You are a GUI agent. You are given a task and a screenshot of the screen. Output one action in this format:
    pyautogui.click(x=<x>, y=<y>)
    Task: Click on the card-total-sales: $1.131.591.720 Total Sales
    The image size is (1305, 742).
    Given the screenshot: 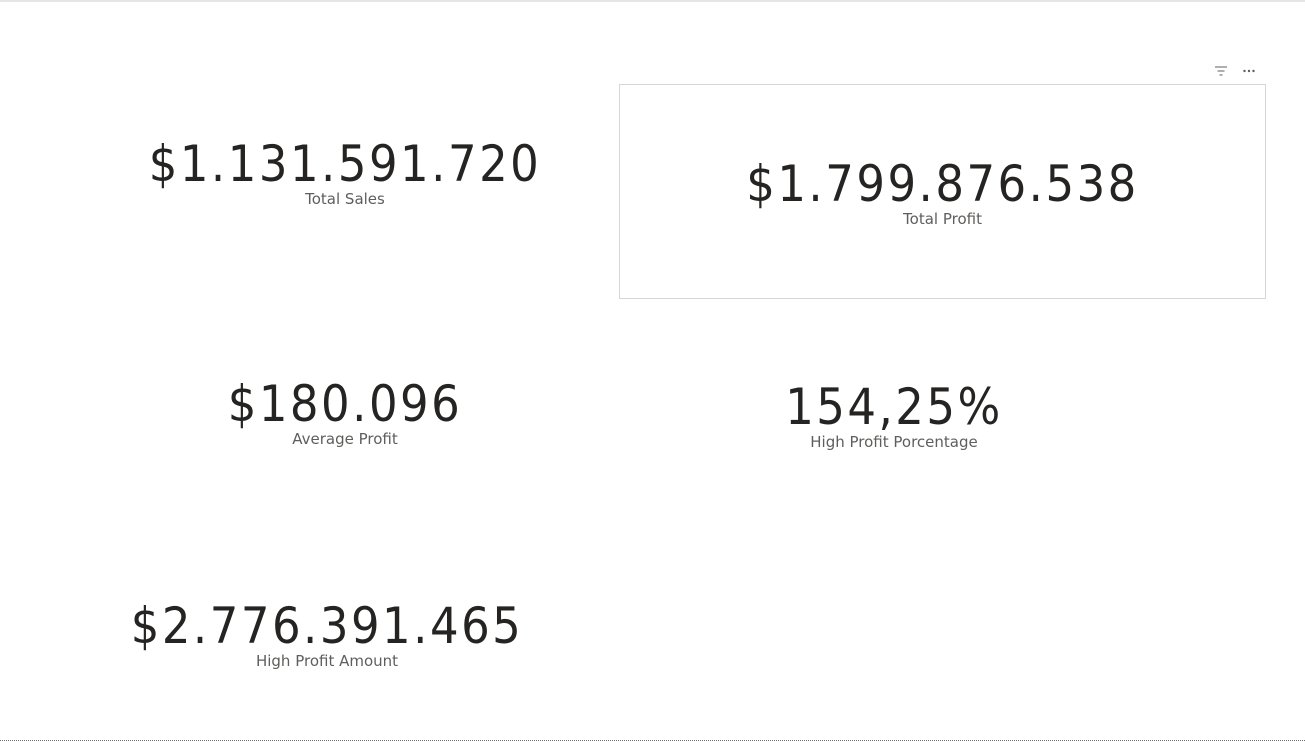 What is the action you would take?
    pyautogui.click(x=345, y=172)
    